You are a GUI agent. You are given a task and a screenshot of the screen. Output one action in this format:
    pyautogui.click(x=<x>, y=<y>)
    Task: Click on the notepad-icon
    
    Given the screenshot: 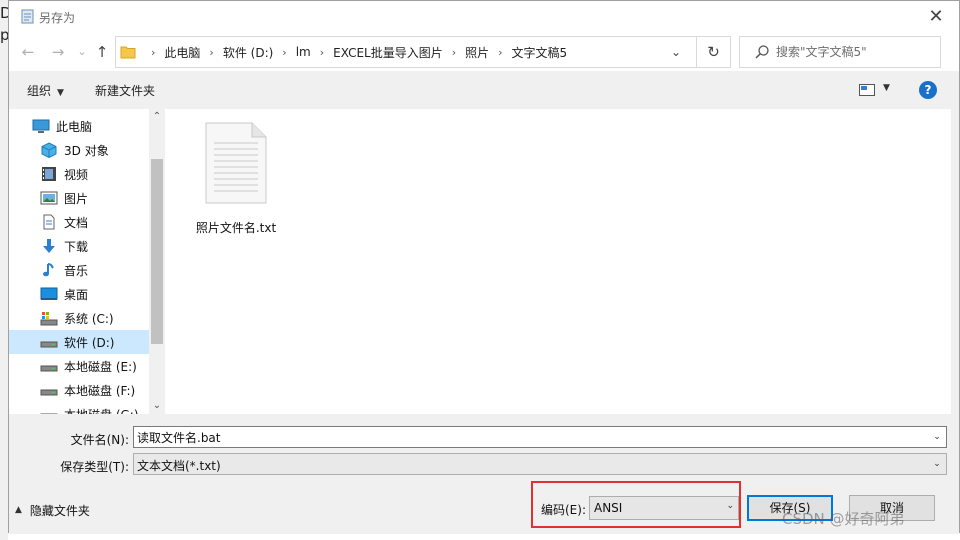 What is the action you would take?
    pyautogui.click(x=27, y=16)
    